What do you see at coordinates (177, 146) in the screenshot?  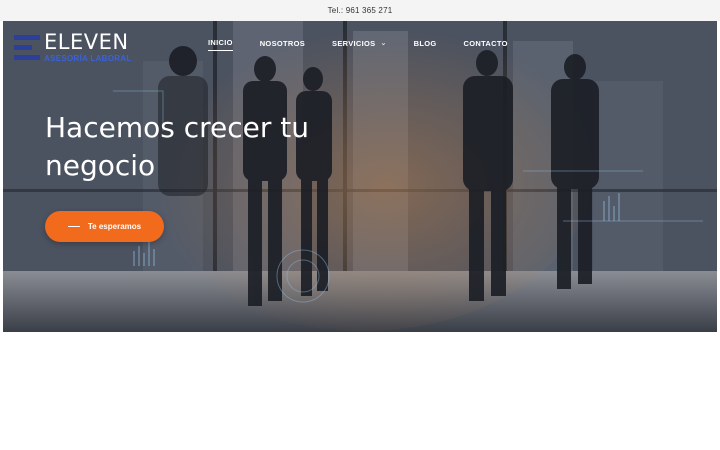 I see `hero-headline: Hacemos crecer tu negocio` at bounding box center [177, 146].